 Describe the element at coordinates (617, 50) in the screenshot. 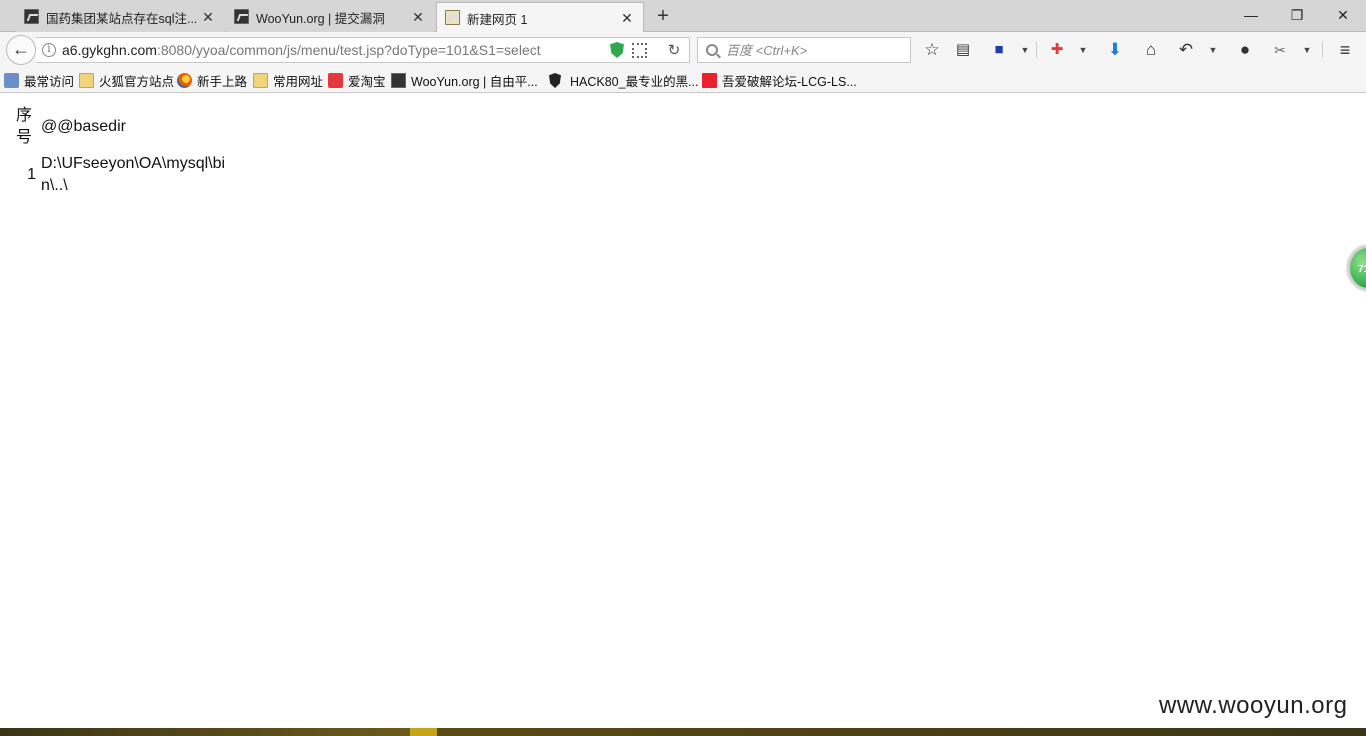

I see `shield-icon` at that location.